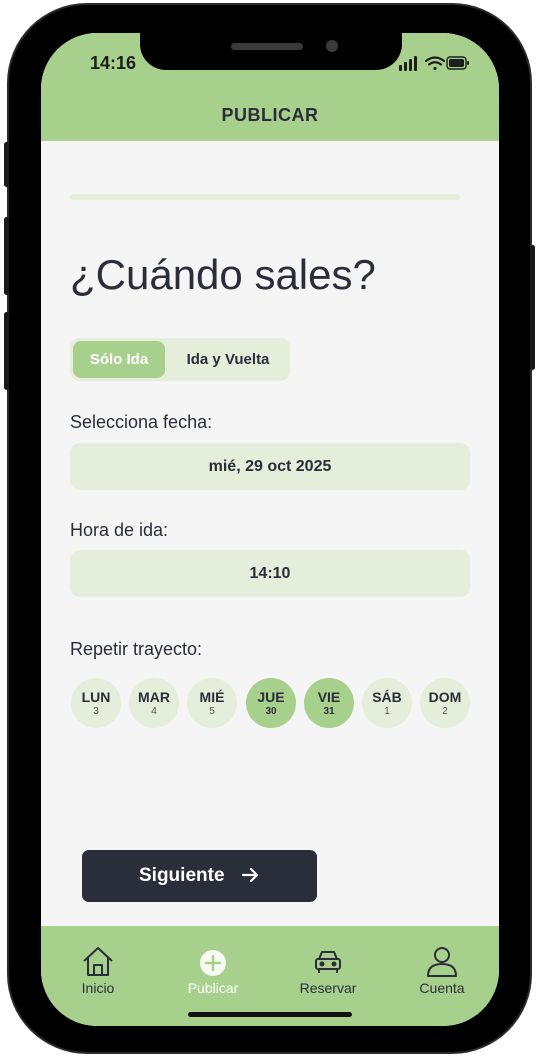 This screenshot has height=1058, width=543. Describe the element at coordinates (270, 466) in the screenshot. I see `date-field: mié, 29 oct 2025` at that location.